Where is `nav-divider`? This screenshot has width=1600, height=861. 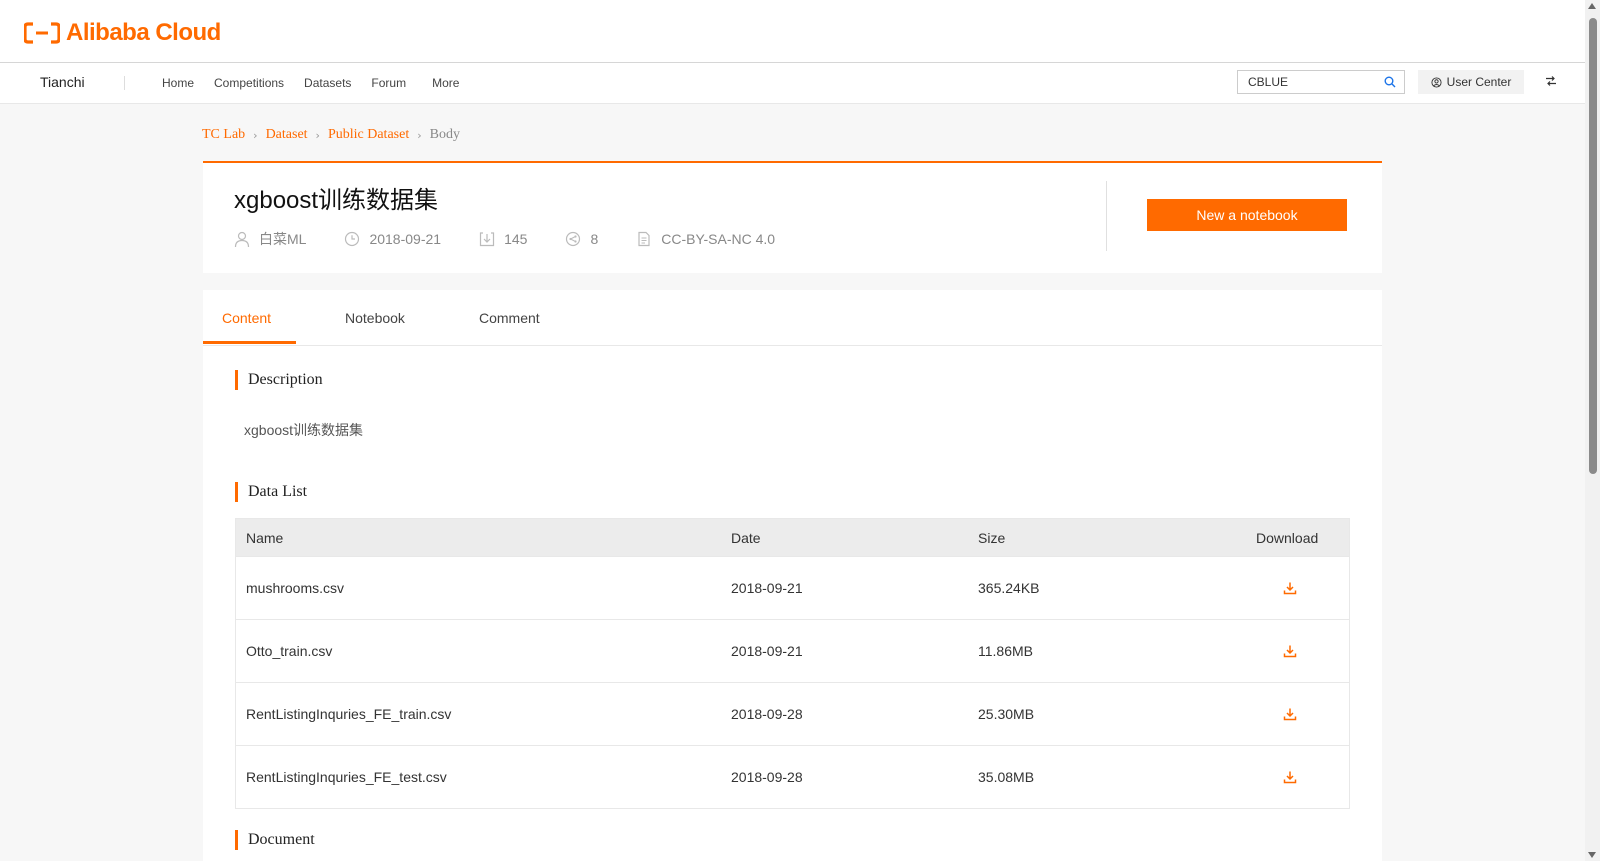 nav-divider is located at coordinates (124, 83).